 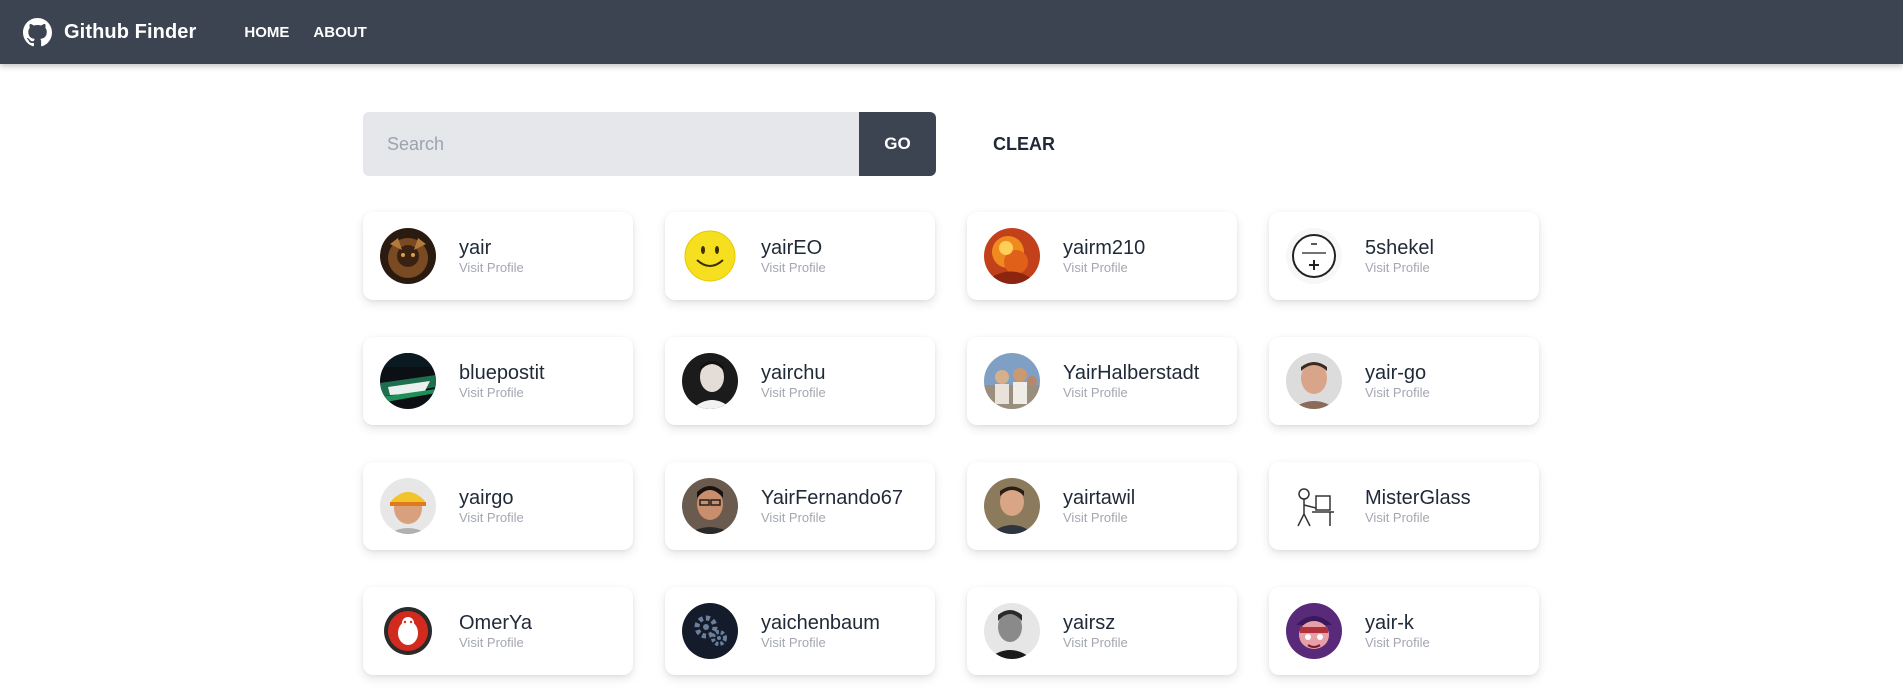 I want to click on user-card: yairchu Visit Profile, so click(x=800, y=381).